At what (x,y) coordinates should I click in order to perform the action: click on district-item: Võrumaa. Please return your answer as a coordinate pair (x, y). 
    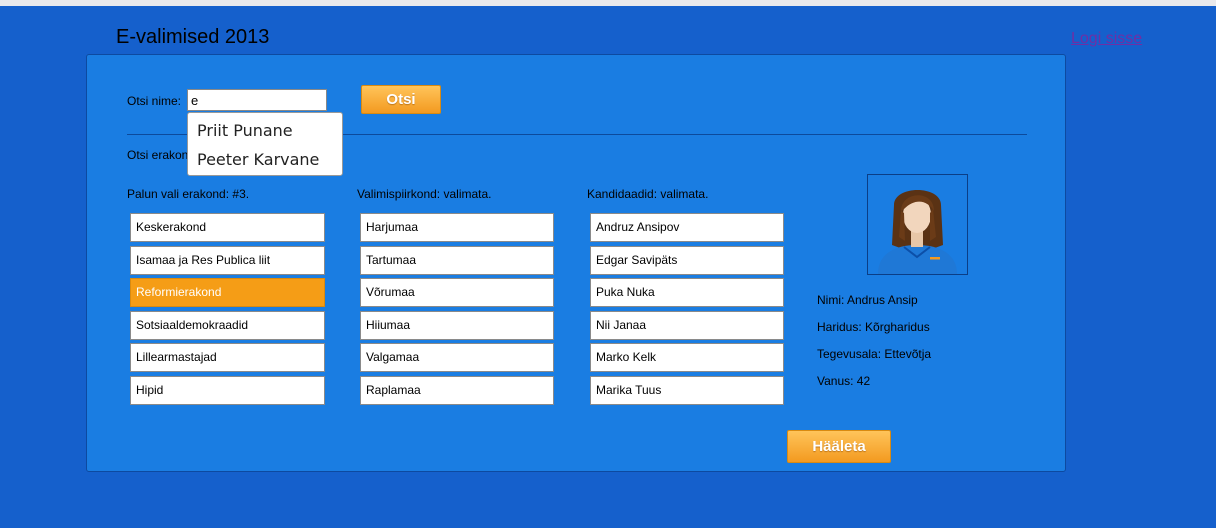
    Looking at the image, I should click on (457, 292).